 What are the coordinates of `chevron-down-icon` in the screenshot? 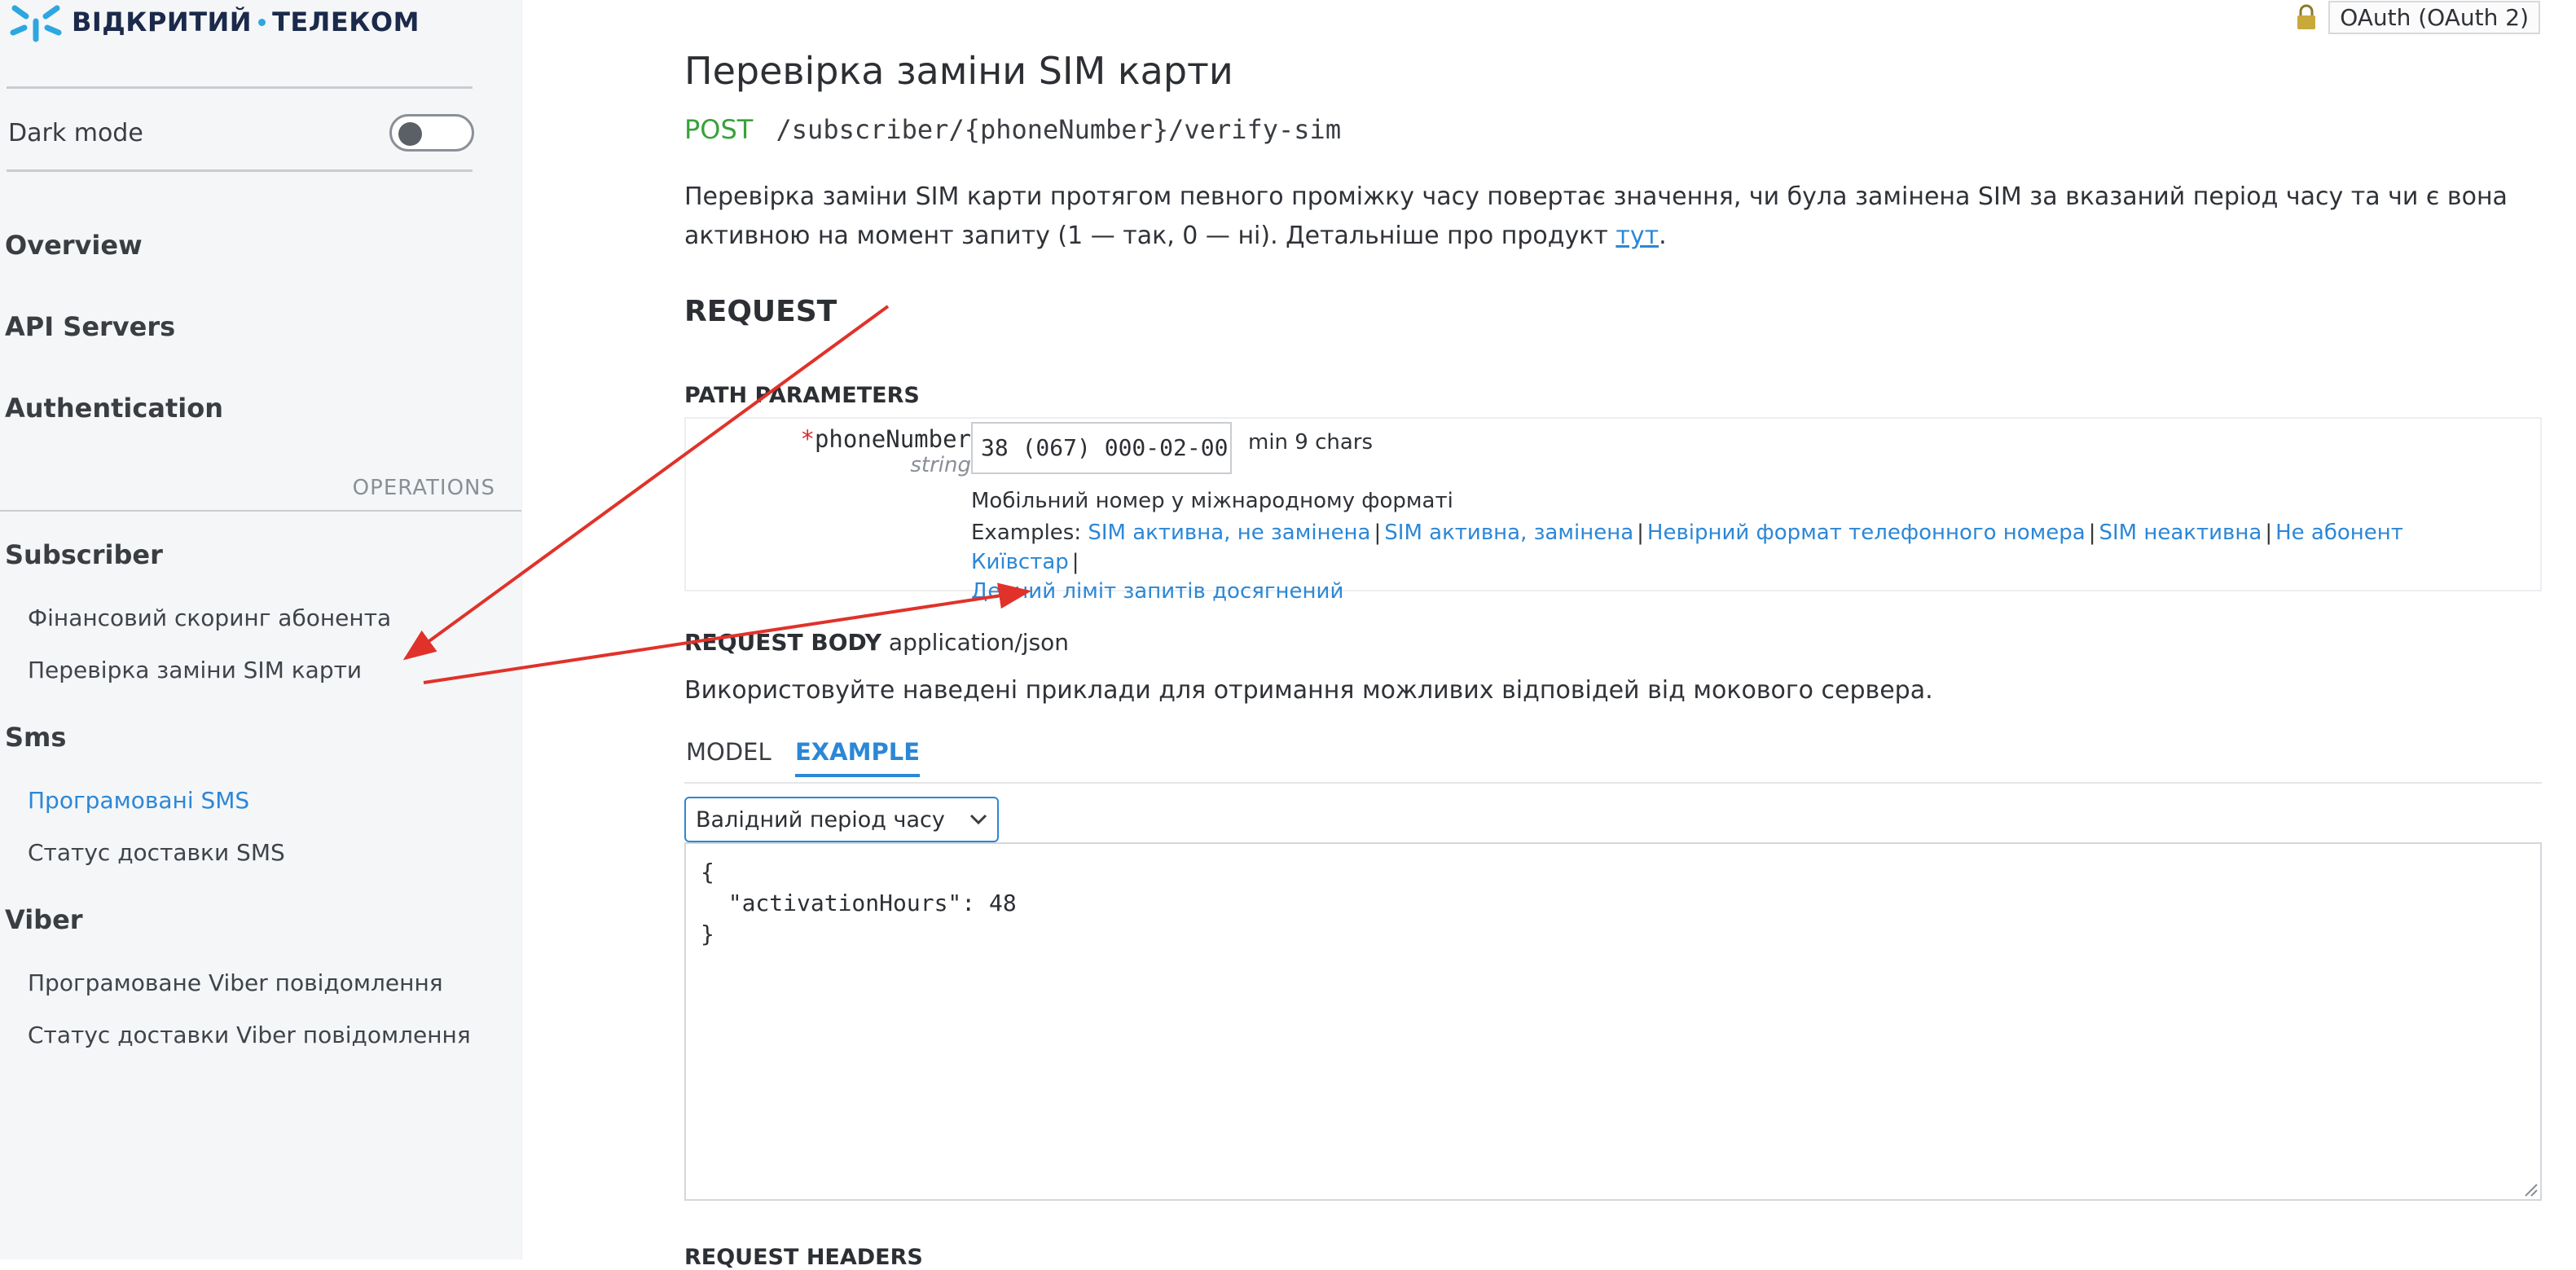 It's located at (978, 819).